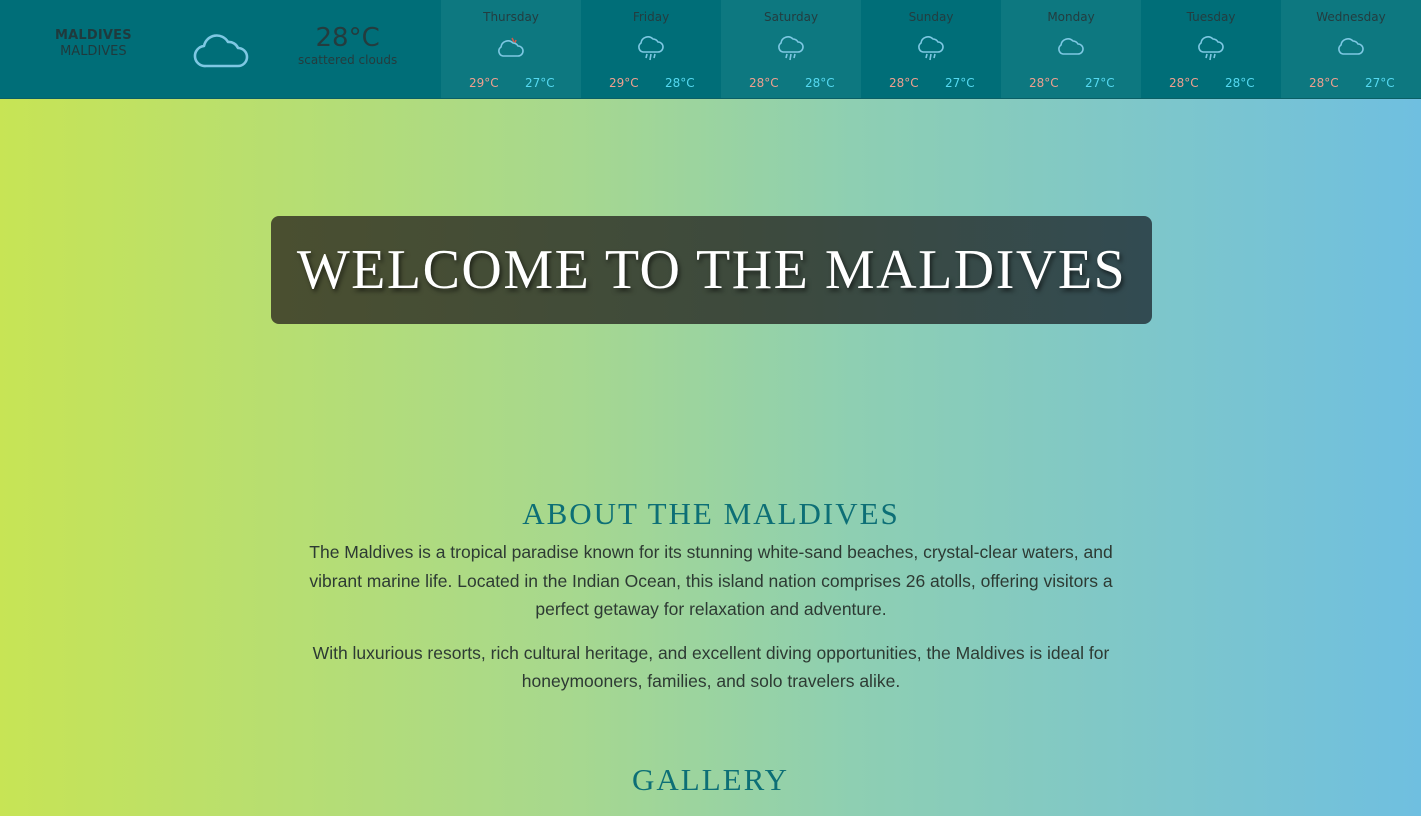  What do you see at coordinates (791, 17) in the screenshot?
I see `forecast-day-name: Saturday` at bounding box center [791, 17].